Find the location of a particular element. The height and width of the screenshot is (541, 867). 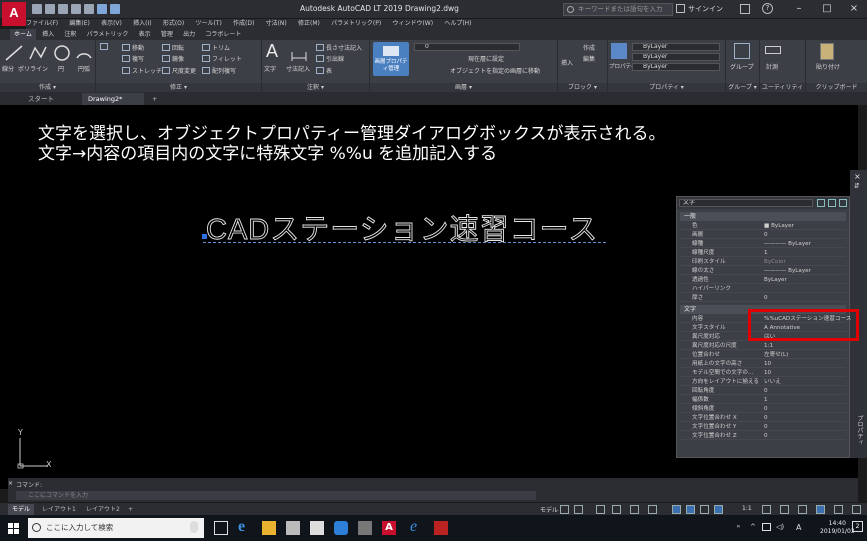

menu-tools: ツール(T) is located at coordinates (208, 24).